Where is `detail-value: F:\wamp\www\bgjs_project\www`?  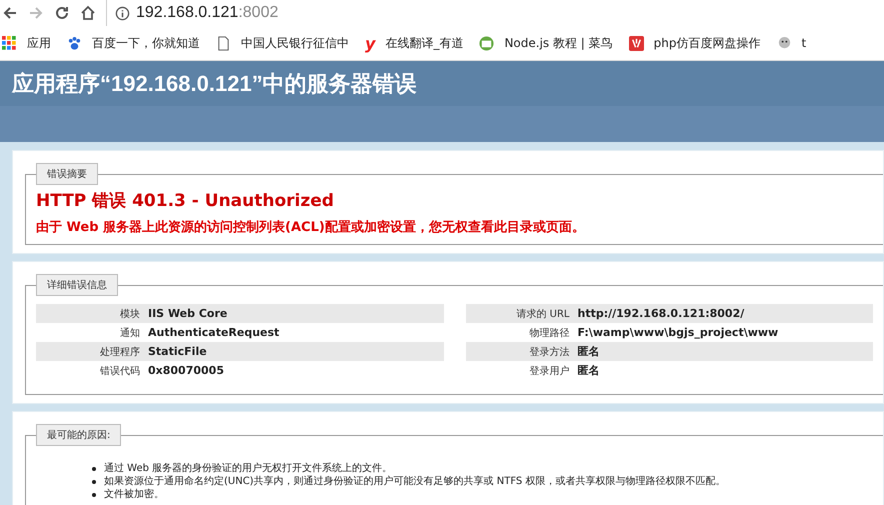
detail-value: F:\wamp\www\bgjs_project\www is located at coordinates (678, 332).